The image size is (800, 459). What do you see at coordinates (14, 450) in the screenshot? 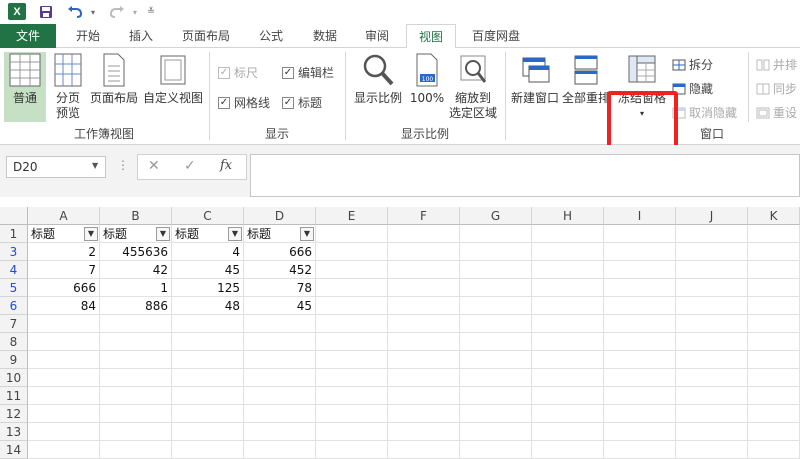
I see `row-header: 14` at bounding box center [14, 450].